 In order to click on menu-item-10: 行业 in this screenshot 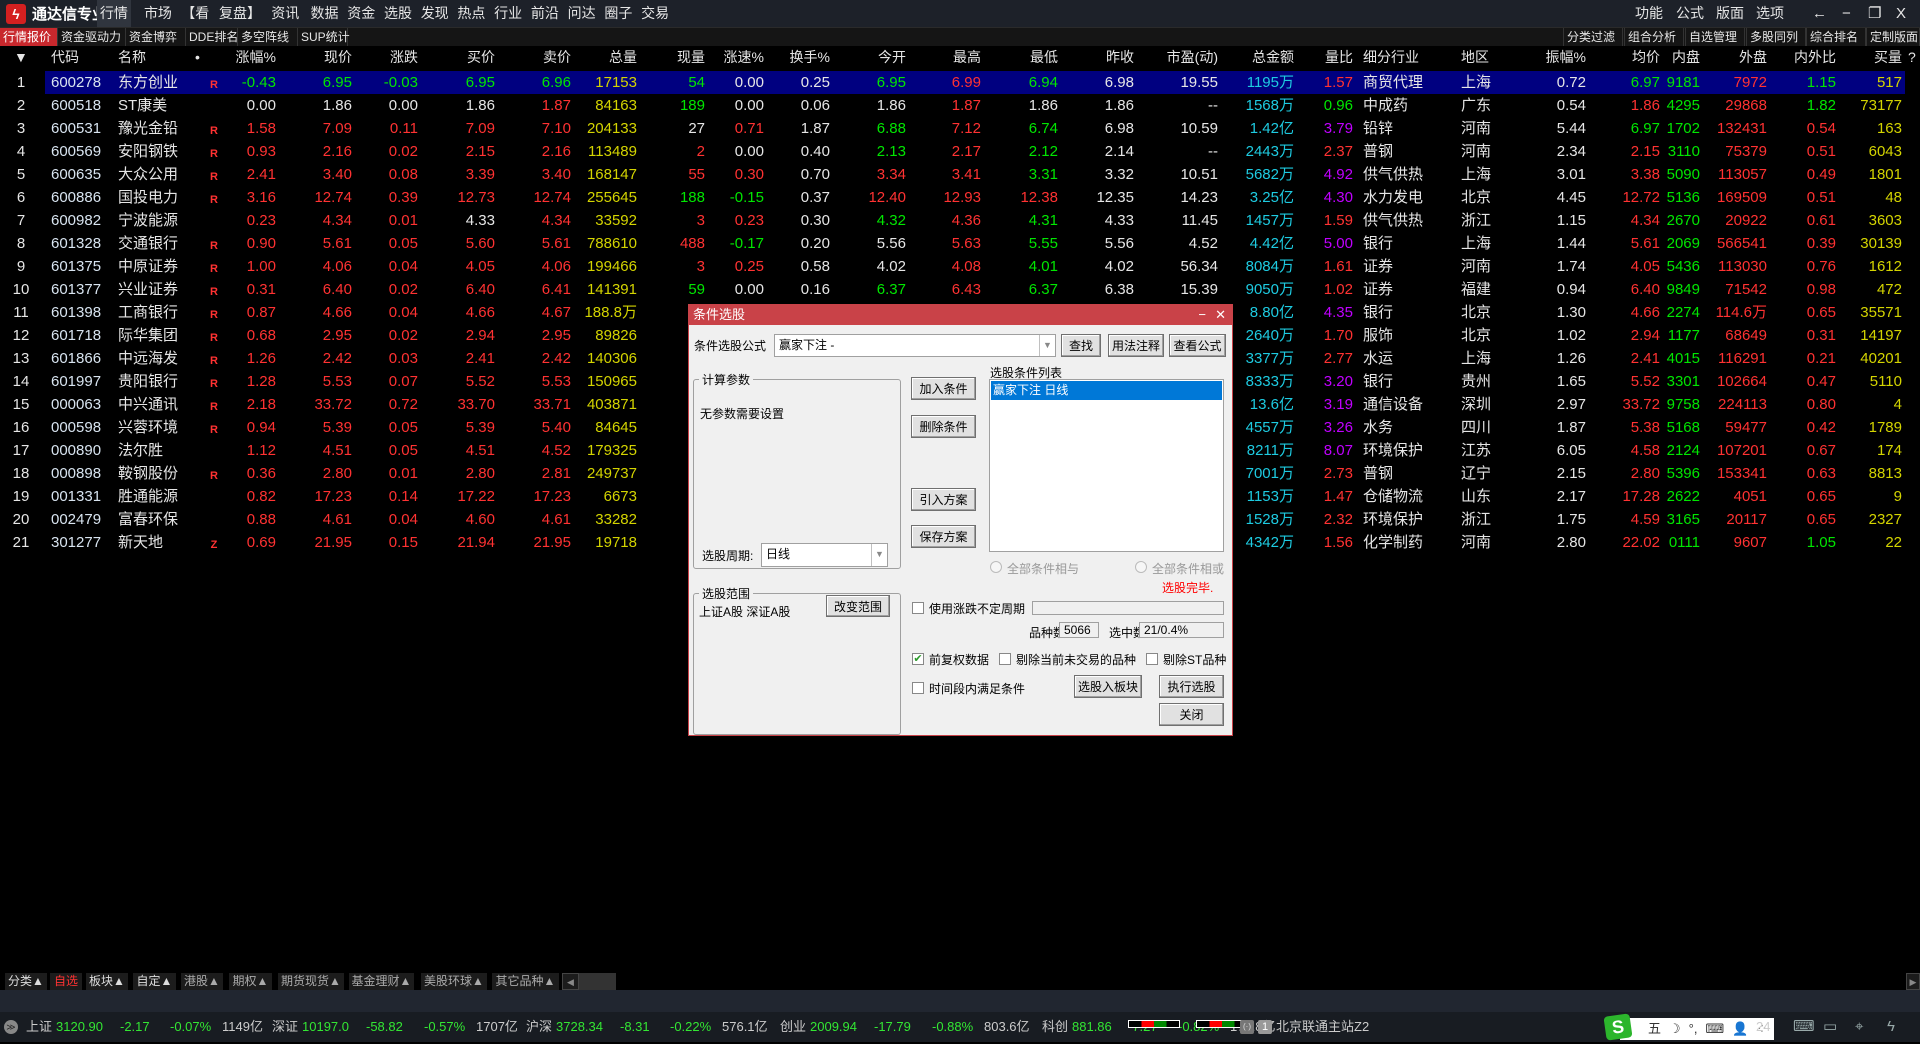, I will do `click(508, 13)`.